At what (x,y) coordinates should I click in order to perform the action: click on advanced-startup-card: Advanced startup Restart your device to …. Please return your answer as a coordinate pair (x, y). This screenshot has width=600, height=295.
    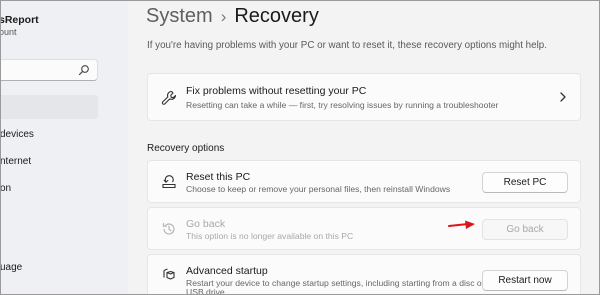
    Looking at the image, I should click on (364, 274).